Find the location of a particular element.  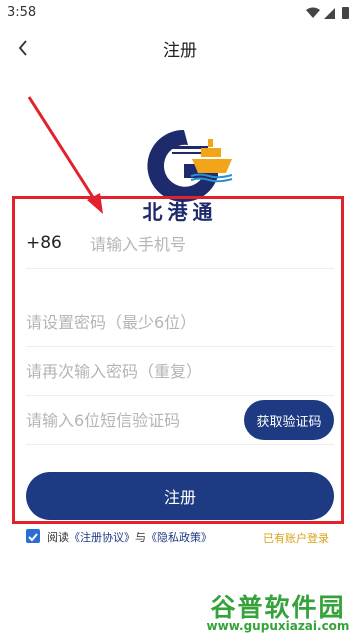

confirm-password-row is located at coordinates (180, 371).